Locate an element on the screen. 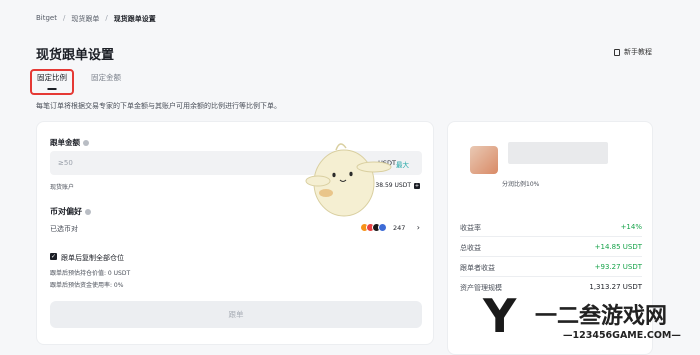 The width and height of the screenshot is (700, 355). amount-label-row: 跟单金额 is located at coordinates (69, 142).